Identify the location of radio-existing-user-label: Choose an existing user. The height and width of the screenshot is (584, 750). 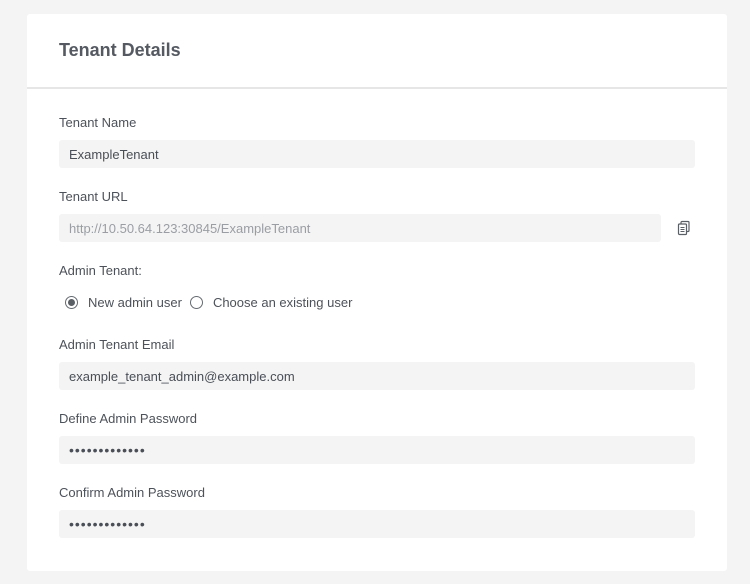
(282, 302).